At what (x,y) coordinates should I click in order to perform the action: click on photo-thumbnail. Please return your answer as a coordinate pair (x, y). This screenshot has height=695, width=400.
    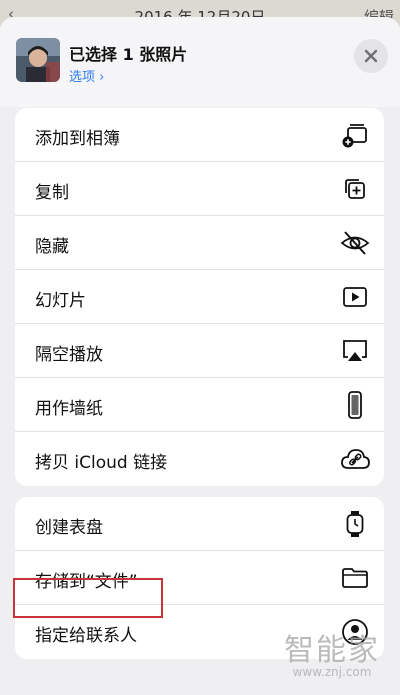
    Looking at the image, I should click on (38, 60).